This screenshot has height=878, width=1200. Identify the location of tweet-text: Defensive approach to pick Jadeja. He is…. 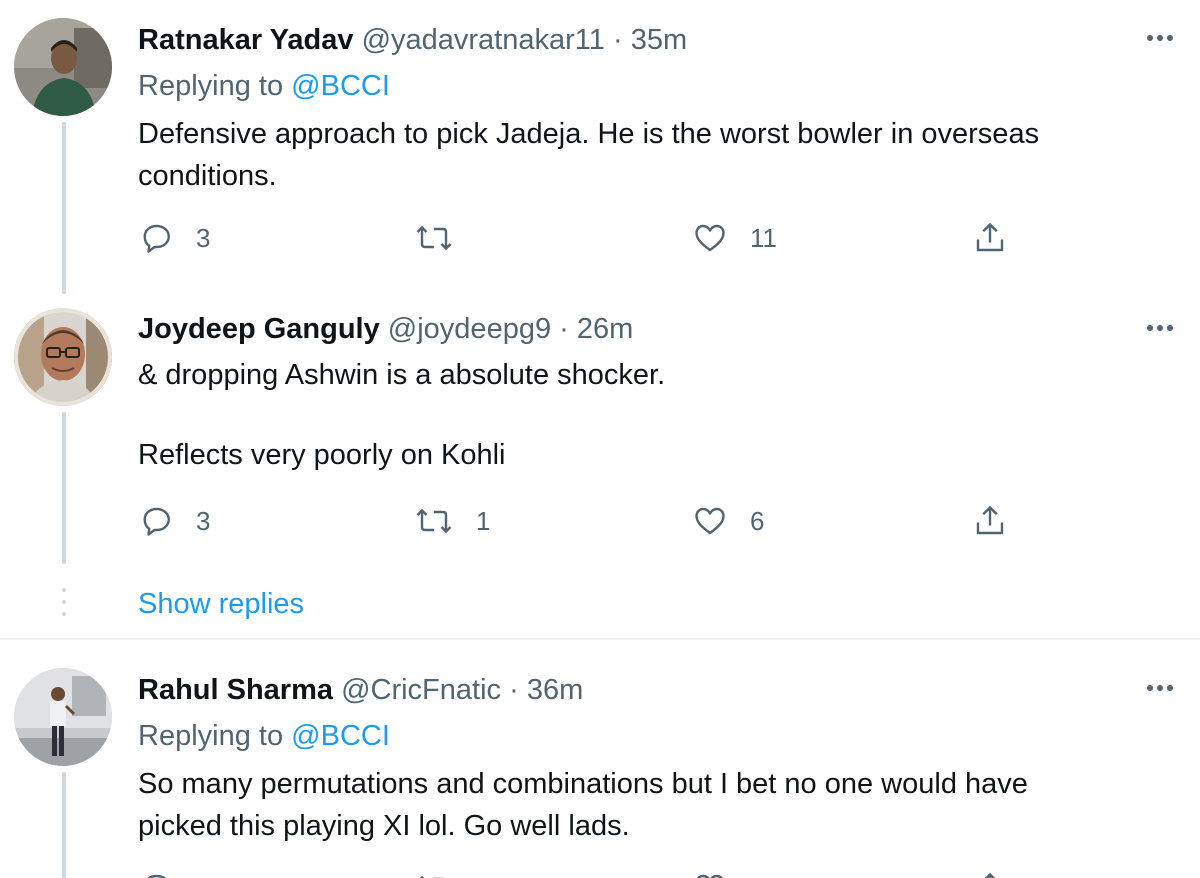
(638, 155).